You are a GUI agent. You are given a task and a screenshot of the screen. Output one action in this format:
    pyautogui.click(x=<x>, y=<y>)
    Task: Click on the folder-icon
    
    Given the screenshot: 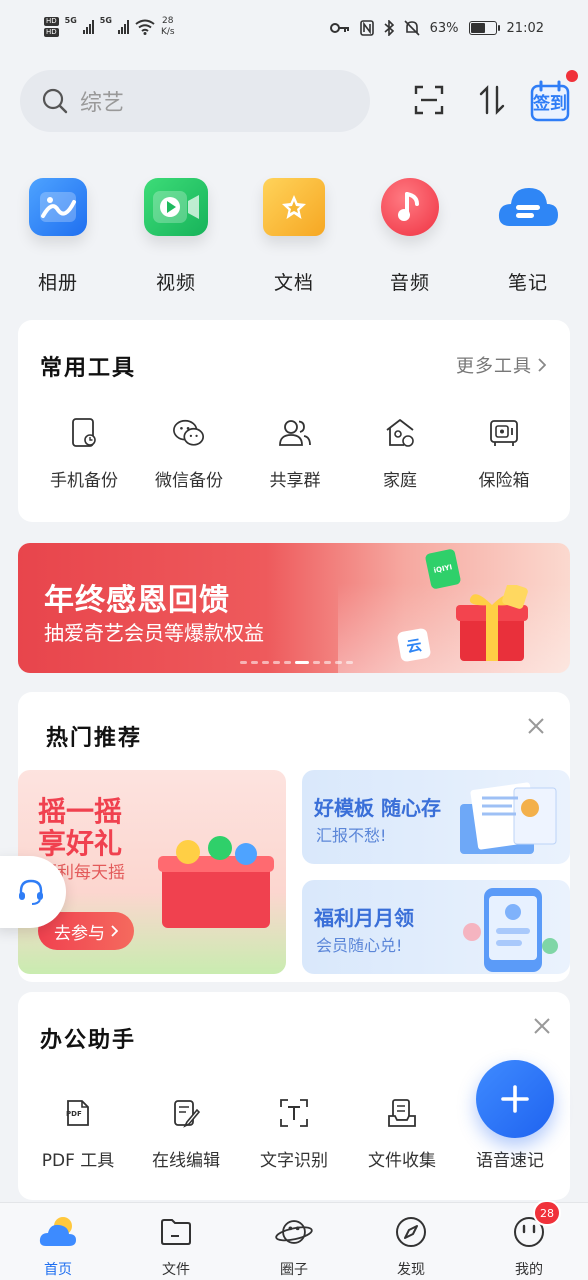 What is the action you would take?
    pyautogui.click(x=176, y=1232)
    